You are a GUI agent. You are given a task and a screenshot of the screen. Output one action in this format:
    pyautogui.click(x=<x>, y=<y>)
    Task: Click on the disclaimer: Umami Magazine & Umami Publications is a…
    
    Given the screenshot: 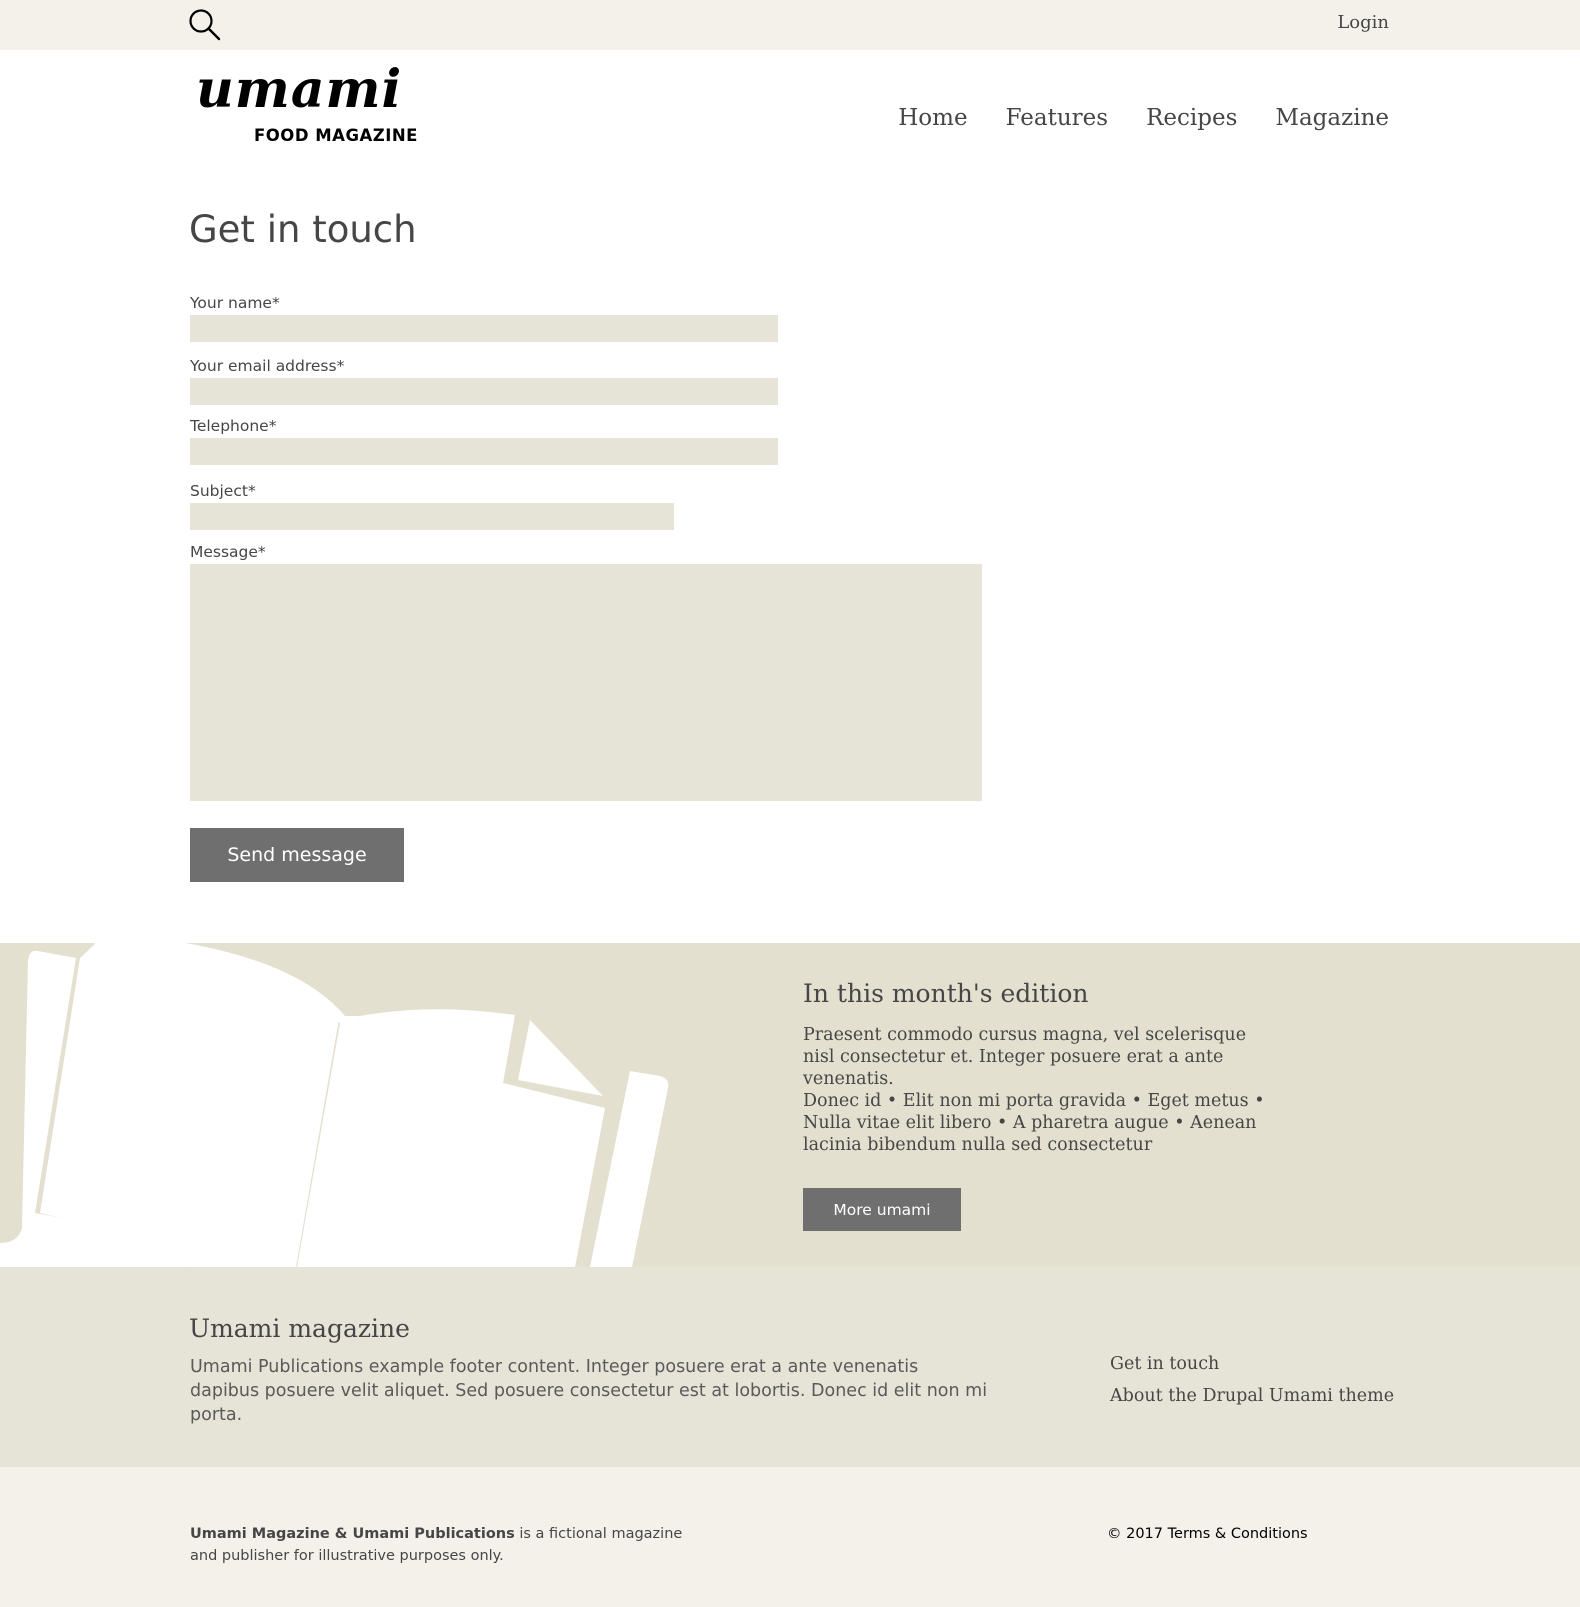 What is the action you would take?
    pyautogui.click(x=450, y=1545)
    